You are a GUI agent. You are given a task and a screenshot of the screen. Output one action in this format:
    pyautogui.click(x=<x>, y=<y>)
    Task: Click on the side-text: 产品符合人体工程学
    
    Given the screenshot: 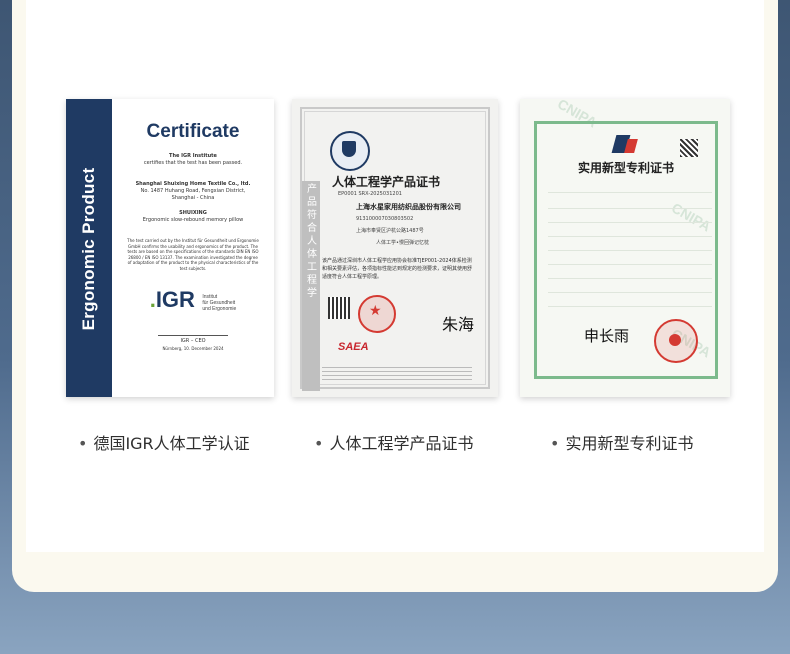 What is the action you would take?
    pyautogui.click(x=312, y=241)
    